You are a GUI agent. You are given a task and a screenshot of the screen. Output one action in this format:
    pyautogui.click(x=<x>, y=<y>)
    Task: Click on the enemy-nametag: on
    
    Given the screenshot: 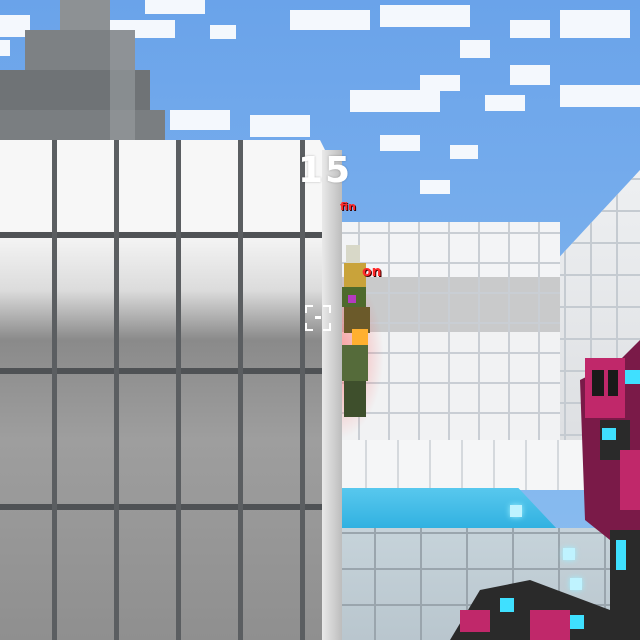 What is the action you would take?
    pyautogui.click(x=372, y=272)
    